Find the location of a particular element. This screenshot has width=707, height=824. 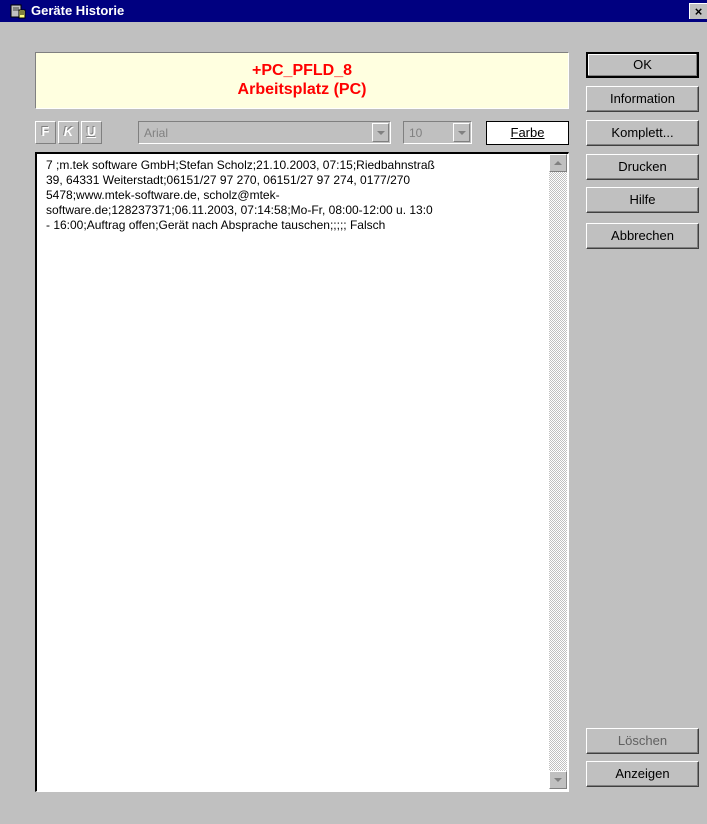

italic-button: K is located at coordinates (68, 132).